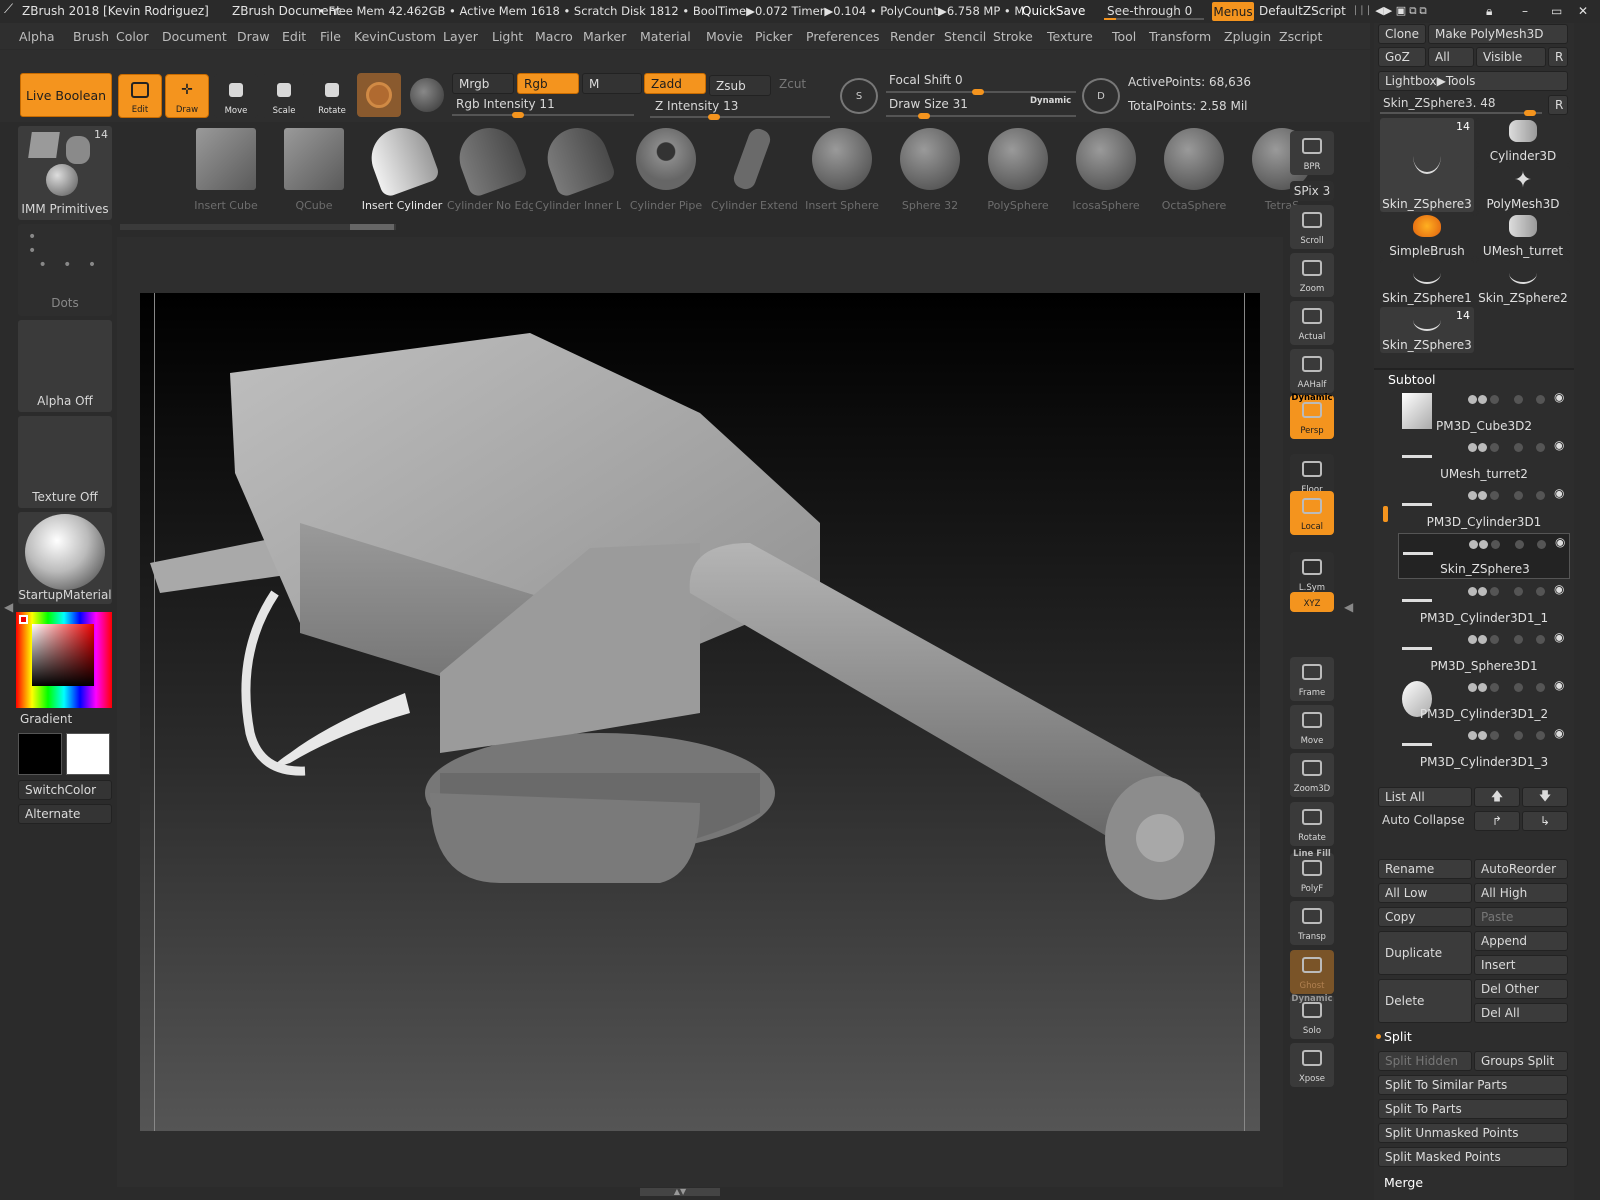  I want to click on dots-stroke: • • • • • Dots, so click(65, 270).